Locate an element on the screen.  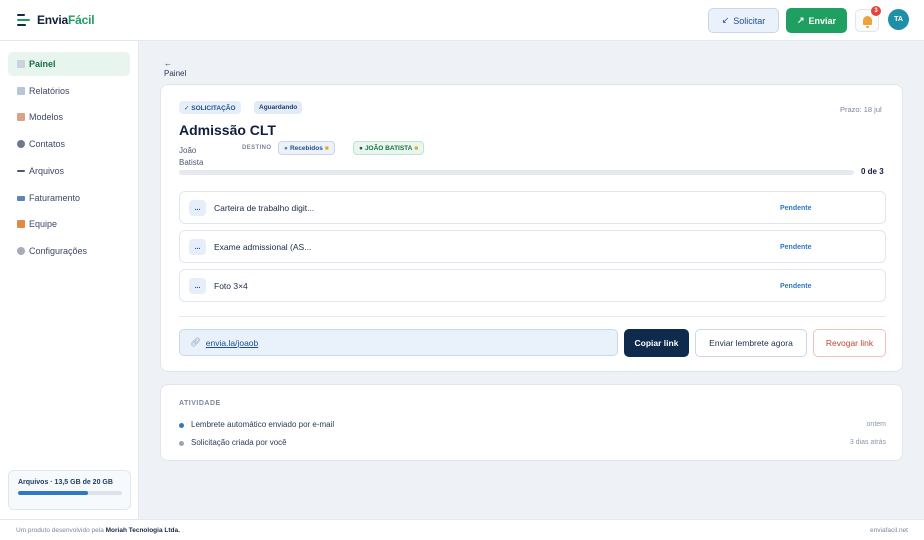
request-type-chip: ✓ SOLICITAÇÃO is located at coordinates (210, 107).